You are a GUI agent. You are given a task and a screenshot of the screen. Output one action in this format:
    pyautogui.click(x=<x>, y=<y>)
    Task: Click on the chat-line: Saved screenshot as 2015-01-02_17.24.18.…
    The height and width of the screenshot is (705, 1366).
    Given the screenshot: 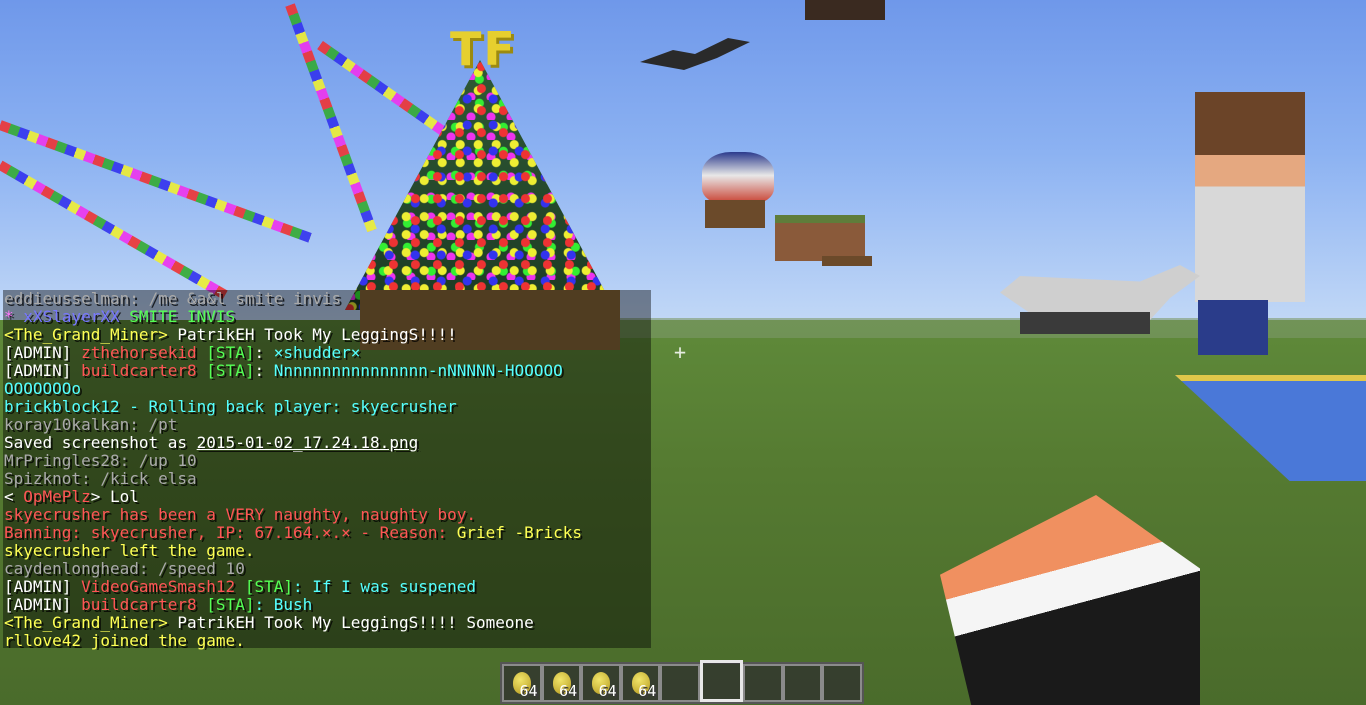 What is the action you would take?
    pyautogui.click(x=327, y=443)
    